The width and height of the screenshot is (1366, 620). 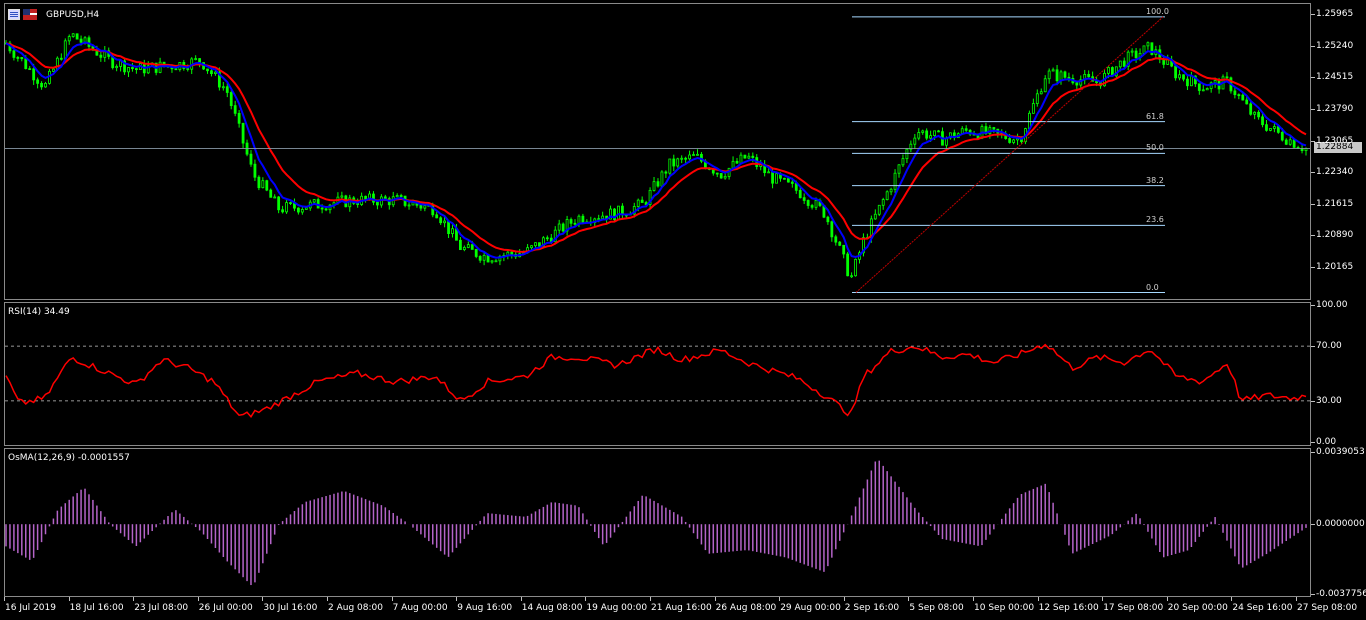 What do you see at coordinates (1335, 267) in the screenshot?
I see `price-axis-label: 1.20165` at bounding box center [1335, 267].